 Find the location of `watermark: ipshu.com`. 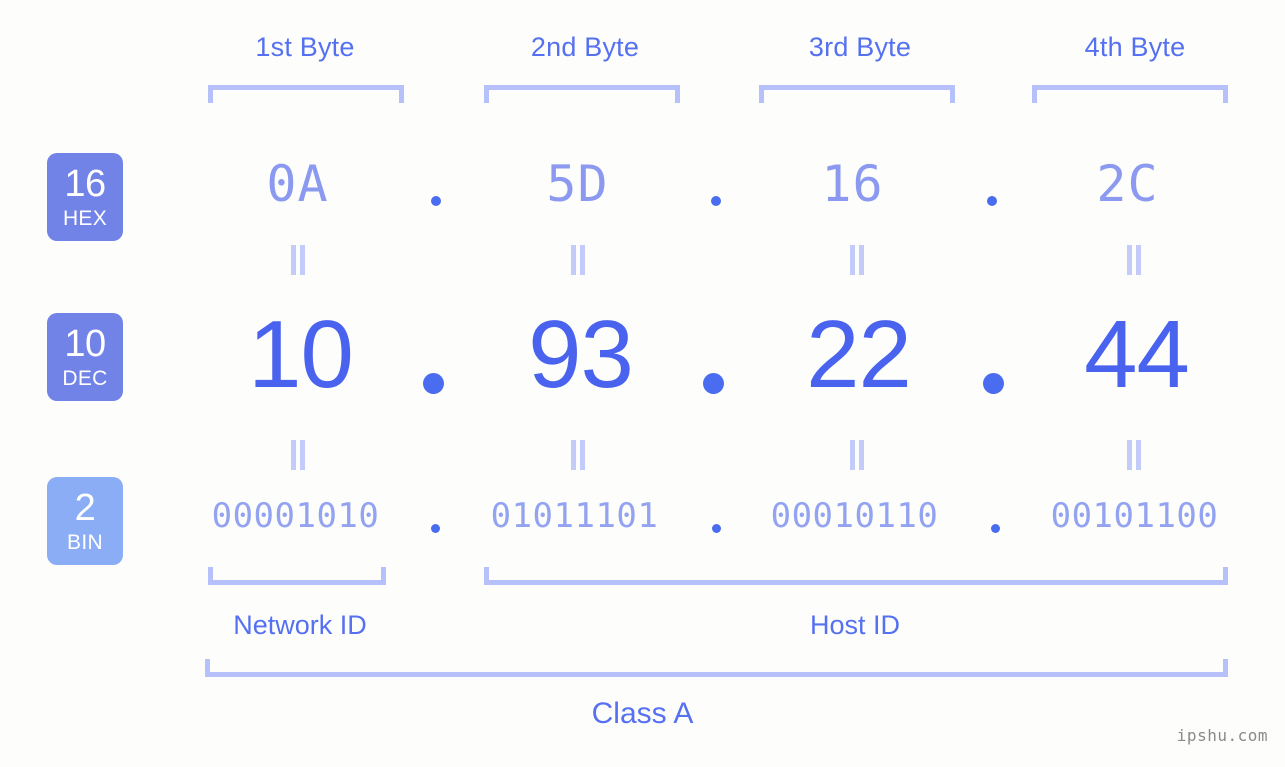

watermark: ipshu.com is located at coordinates (1222, 735).